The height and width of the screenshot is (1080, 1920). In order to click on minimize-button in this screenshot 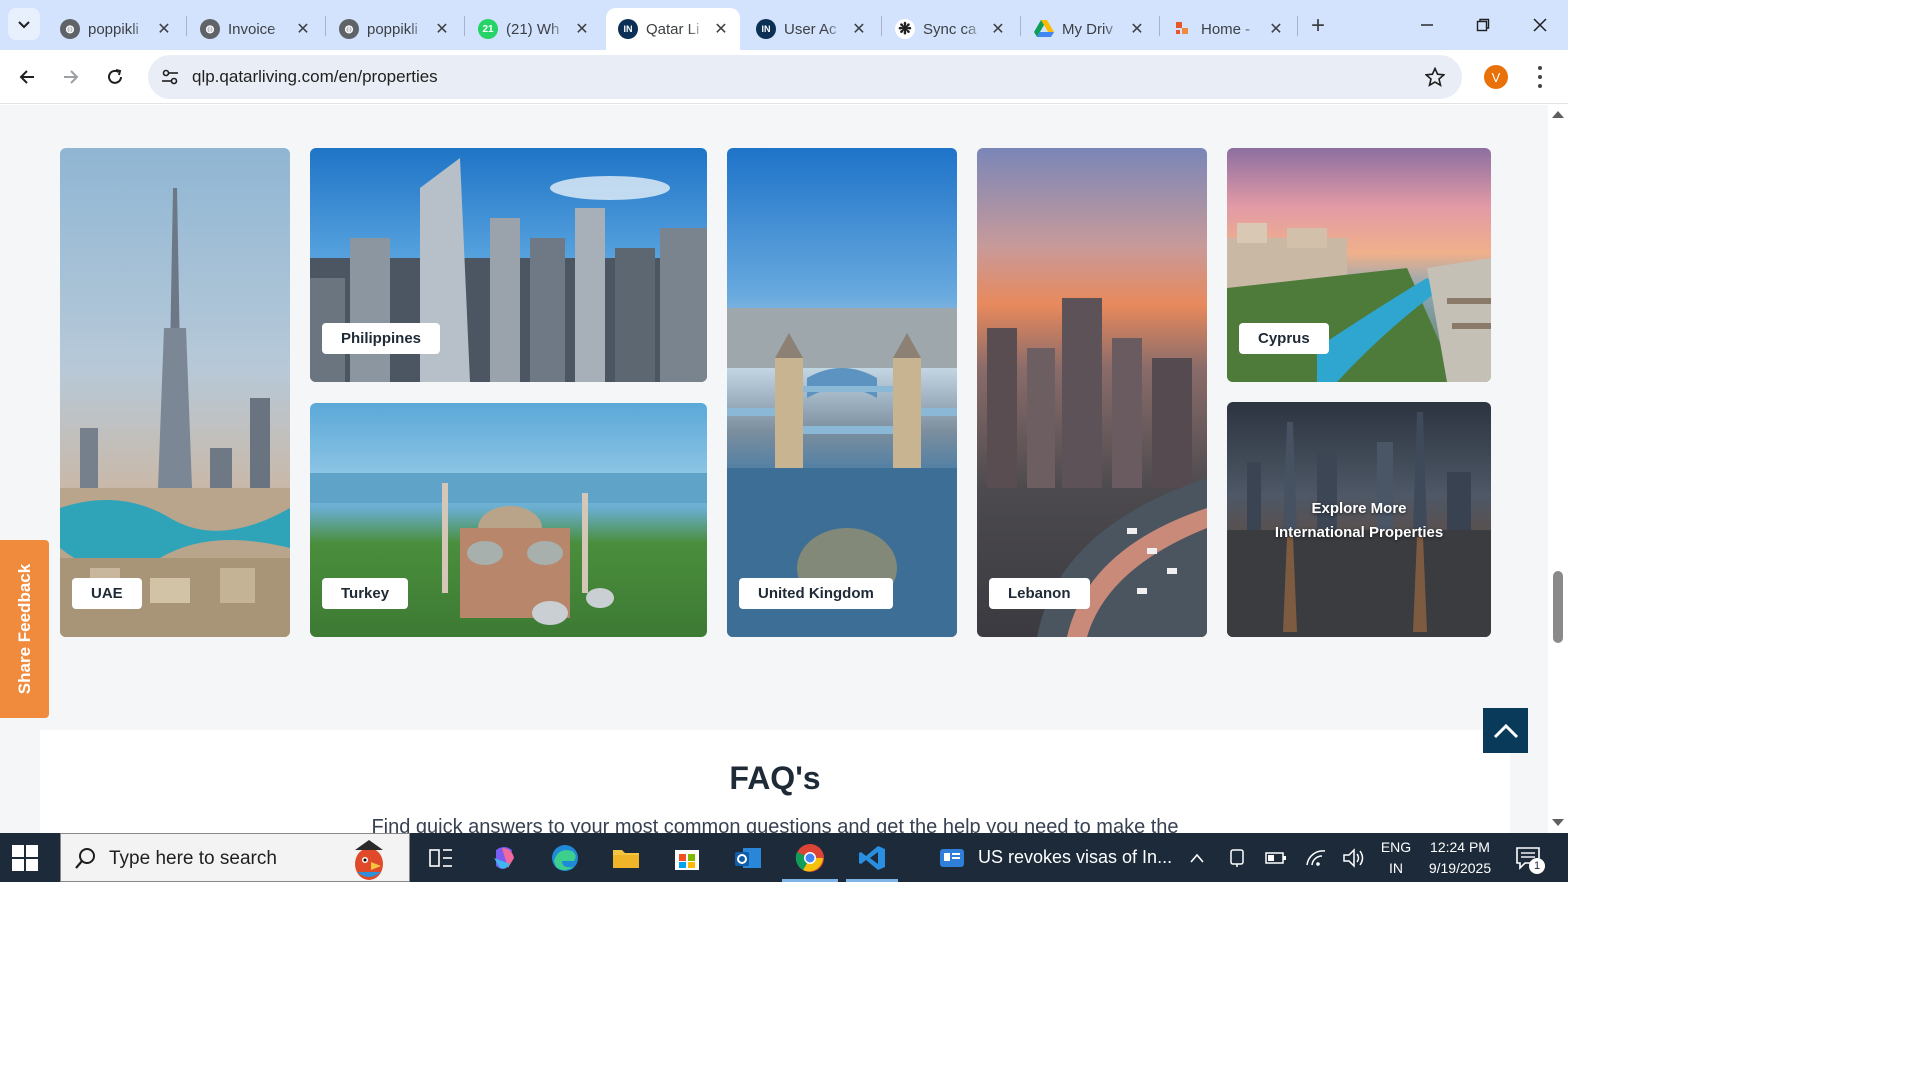, I will do `click(1427, 25)`.